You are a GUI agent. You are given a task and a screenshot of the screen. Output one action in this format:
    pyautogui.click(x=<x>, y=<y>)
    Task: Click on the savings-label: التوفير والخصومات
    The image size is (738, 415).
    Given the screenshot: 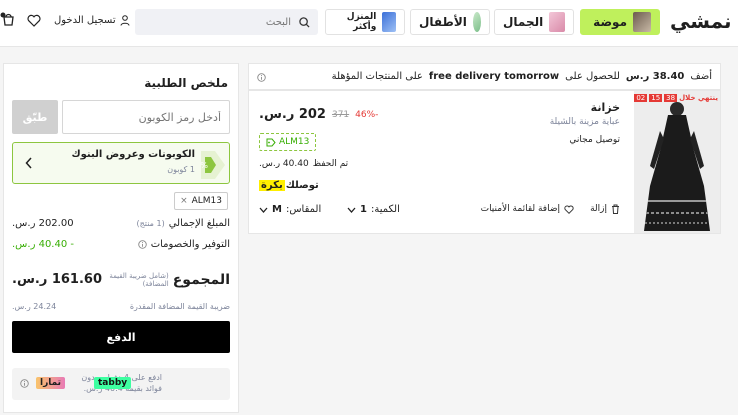 What is the action you would take?
    pyautogui.click(x=190, y=244)
    